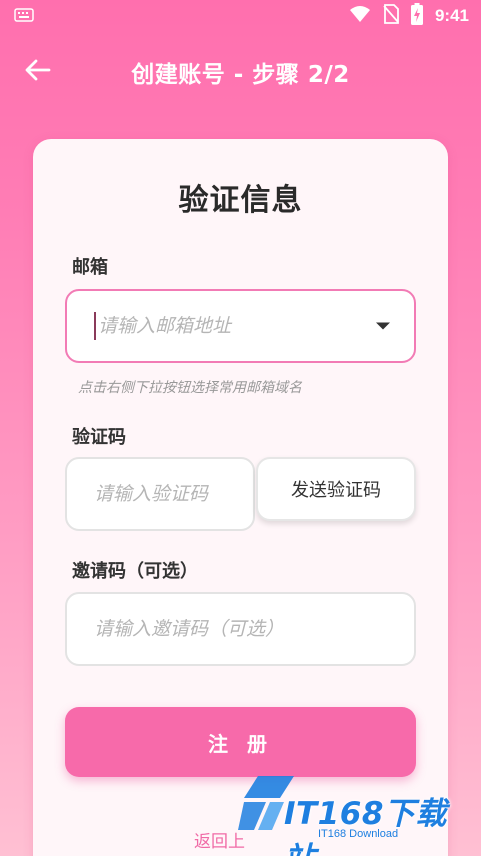  I want to click on text-caret, so click(95, 326).